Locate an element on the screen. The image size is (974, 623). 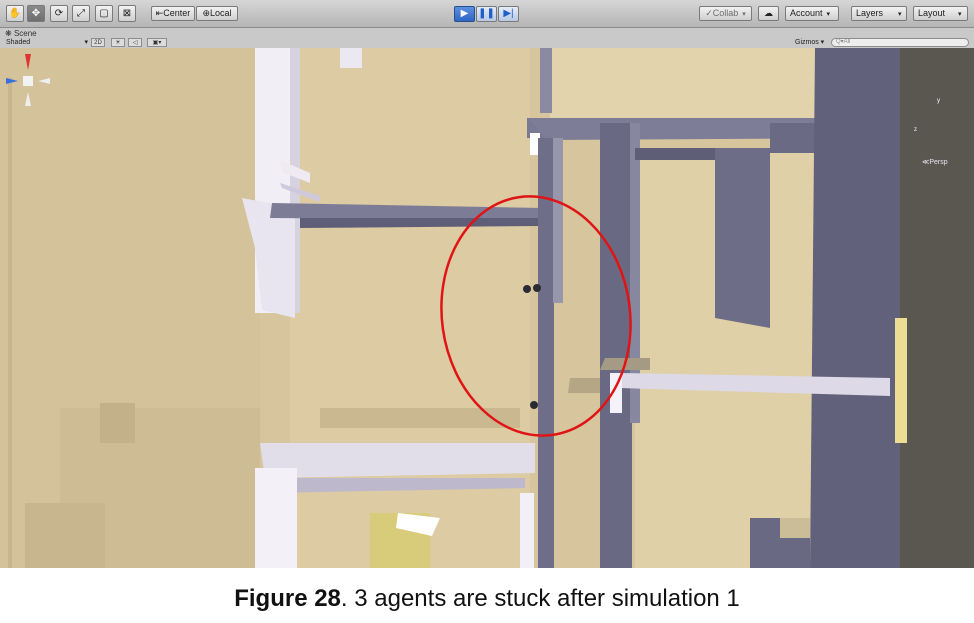
rect-tool-button: ▢ is located at coordinates (104, 13).